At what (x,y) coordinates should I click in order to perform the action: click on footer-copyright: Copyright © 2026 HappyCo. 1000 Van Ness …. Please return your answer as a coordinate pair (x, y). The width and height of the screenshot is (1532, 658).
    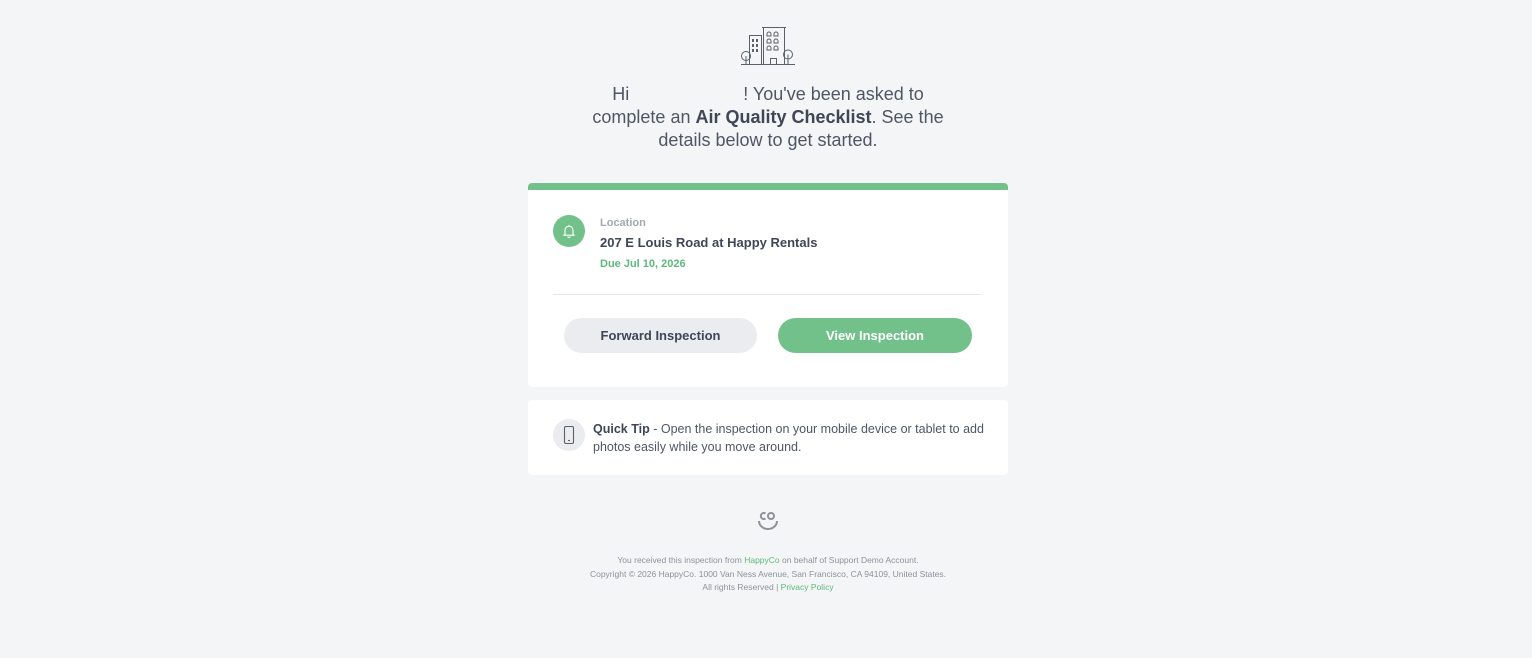
    Looking at the image, I should click on (768, 573).